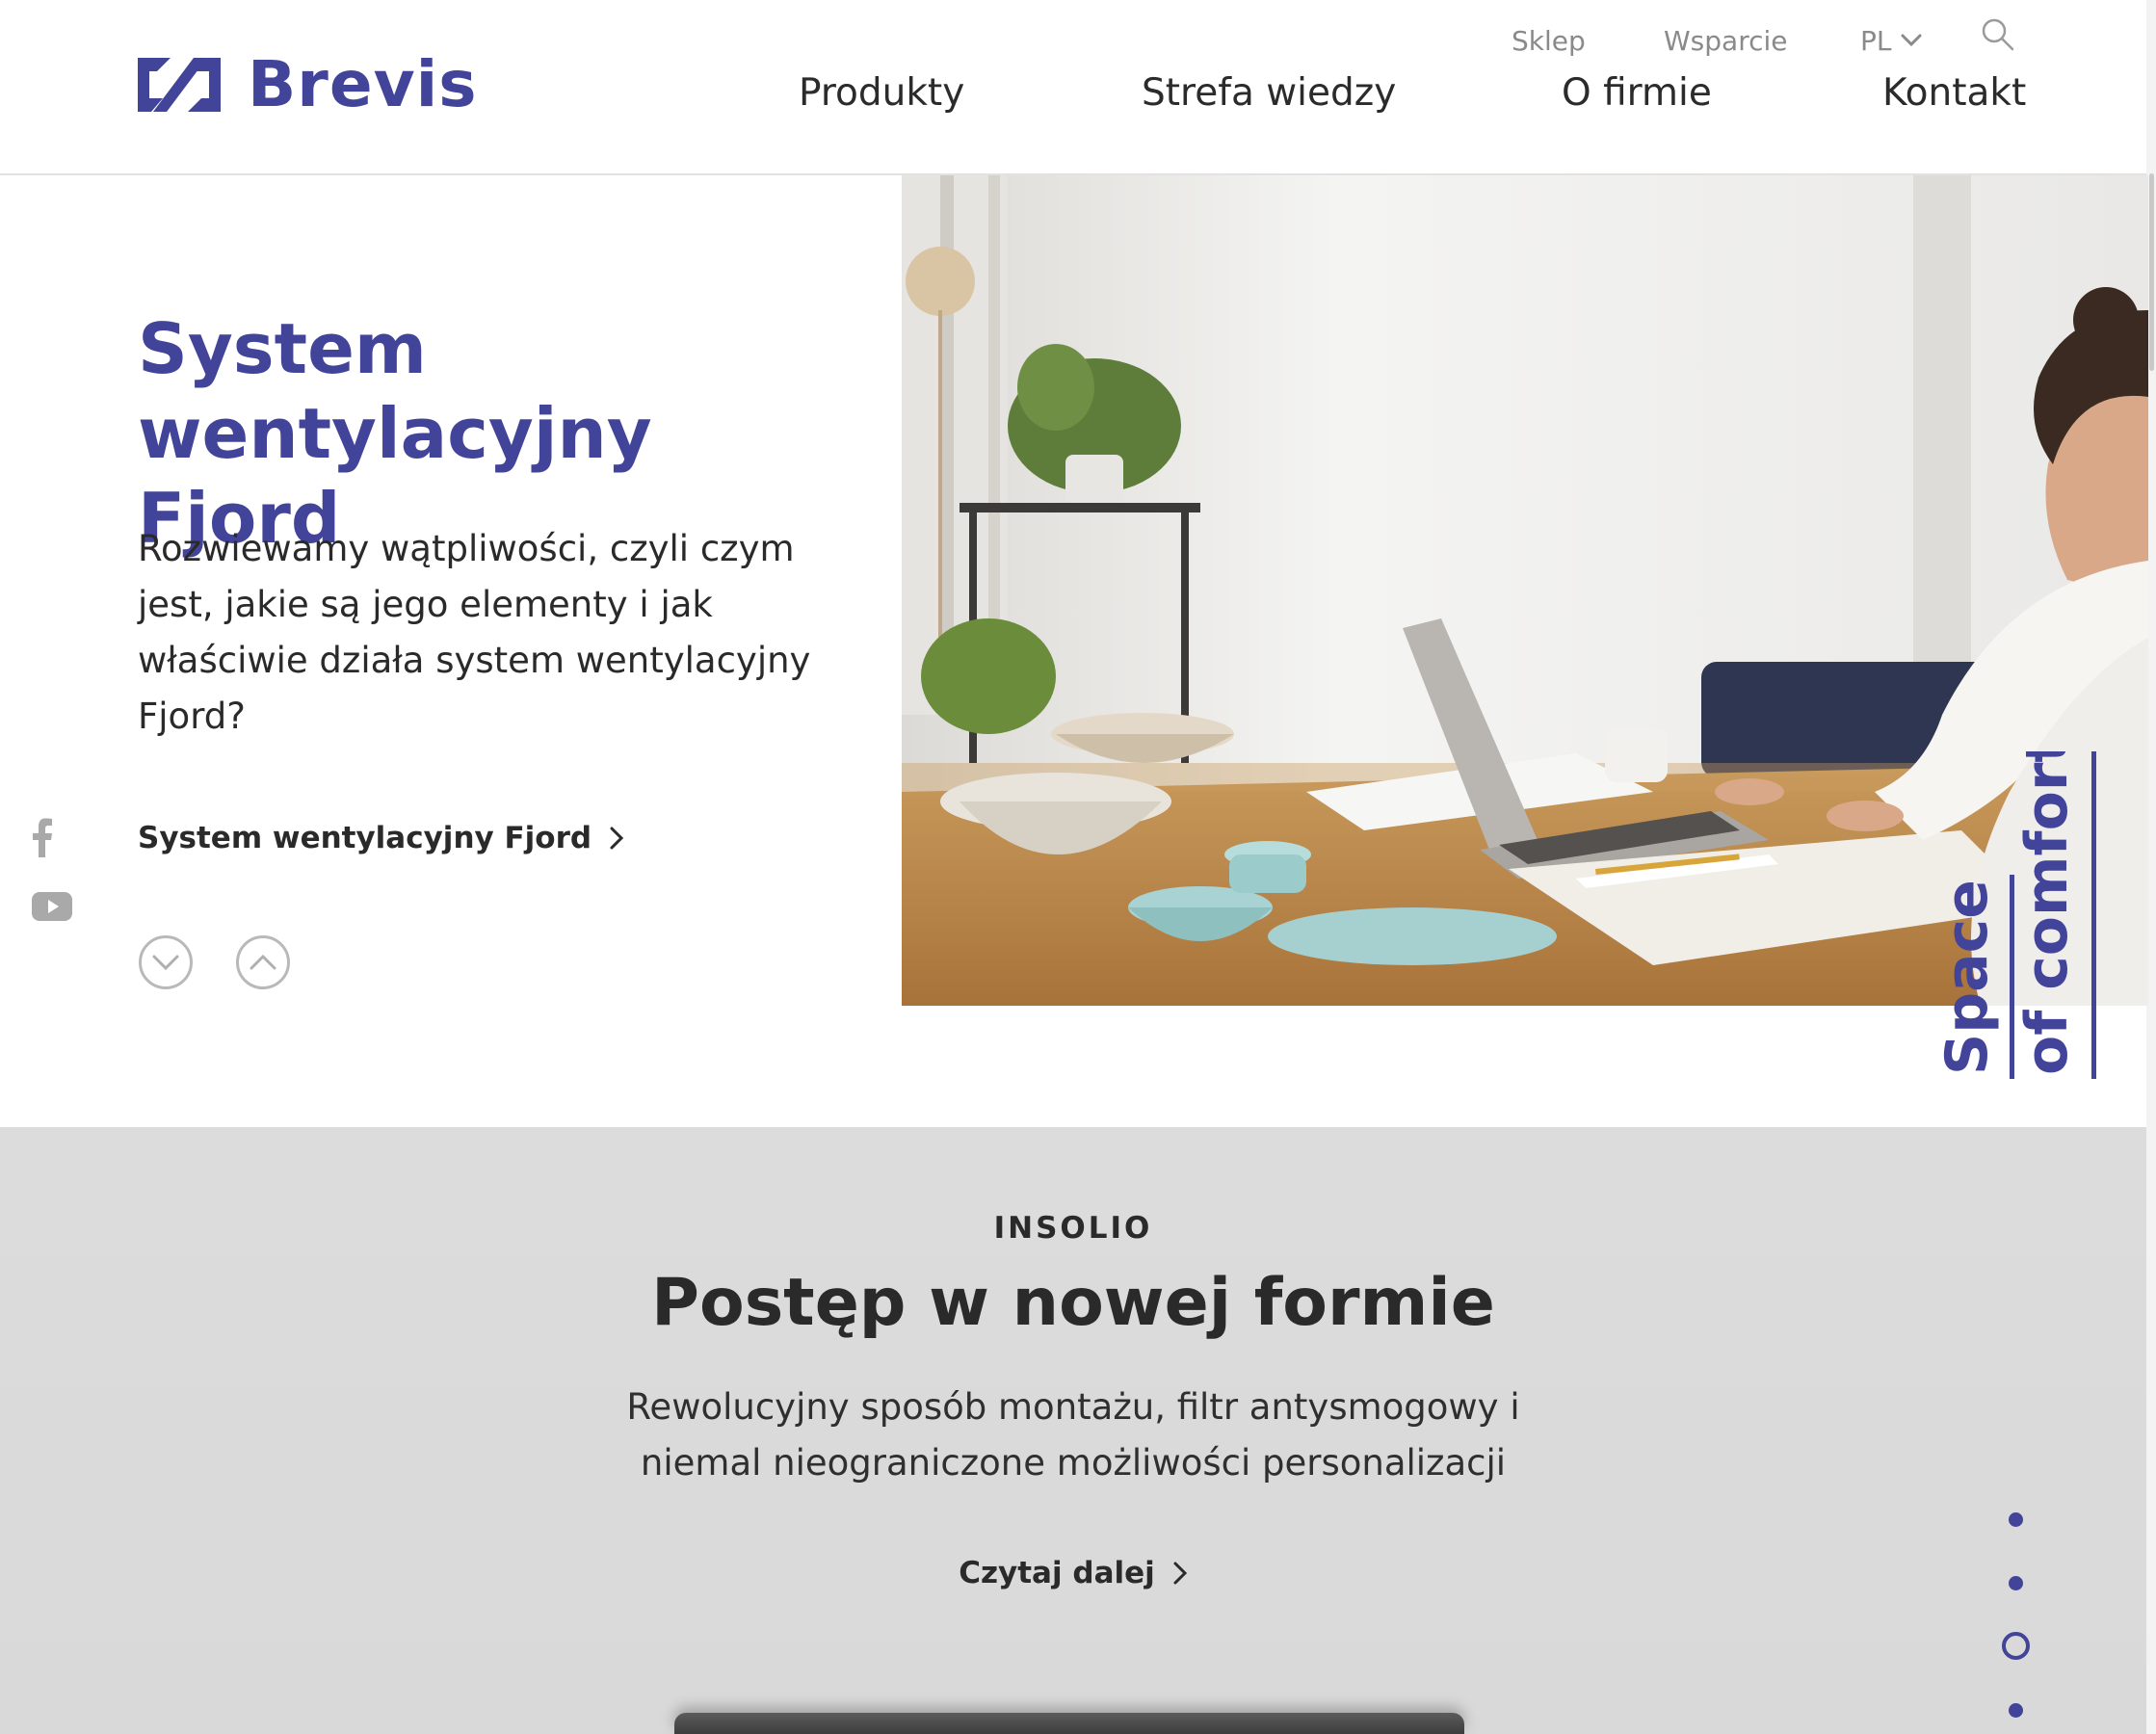 The height and width of the screenshot is (1734, 2156). I want to click on product-image-edge, so click(1069, 1723).